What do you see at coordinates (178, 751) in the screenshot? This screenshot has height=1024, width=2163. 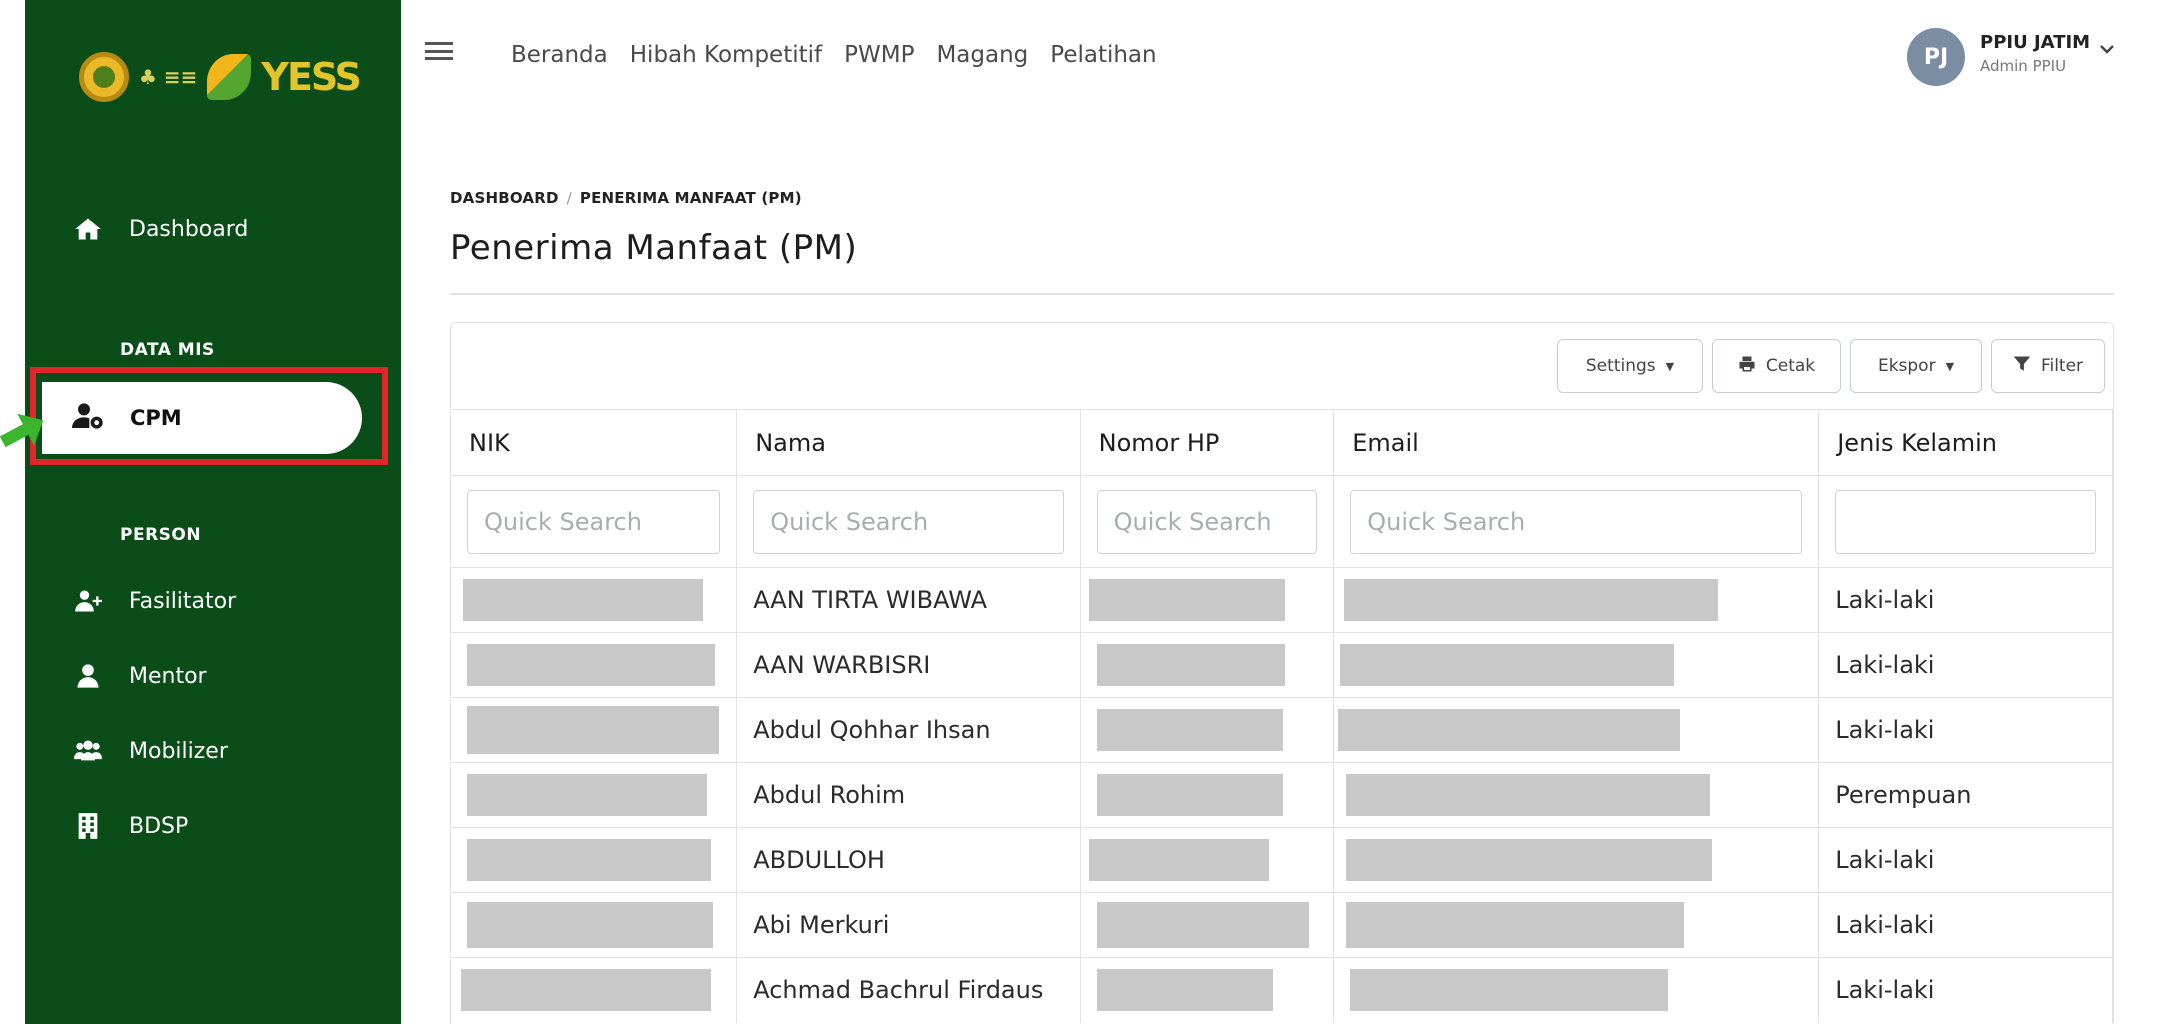 I see `sidebar-item-label: Mobilizer` at bounding box center [178, 751].